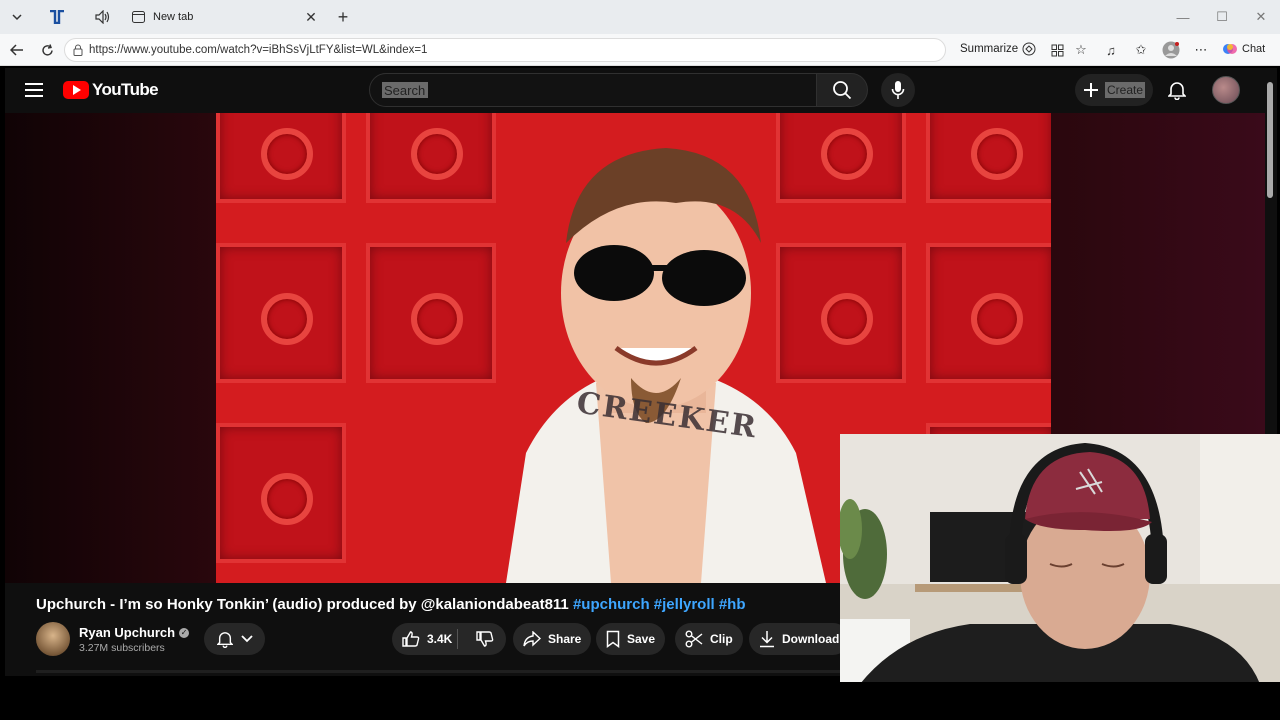 The height and width of the screenshot is (720, 1280). I want to click on youtube-header: YouTube Create, so click(635, 90).